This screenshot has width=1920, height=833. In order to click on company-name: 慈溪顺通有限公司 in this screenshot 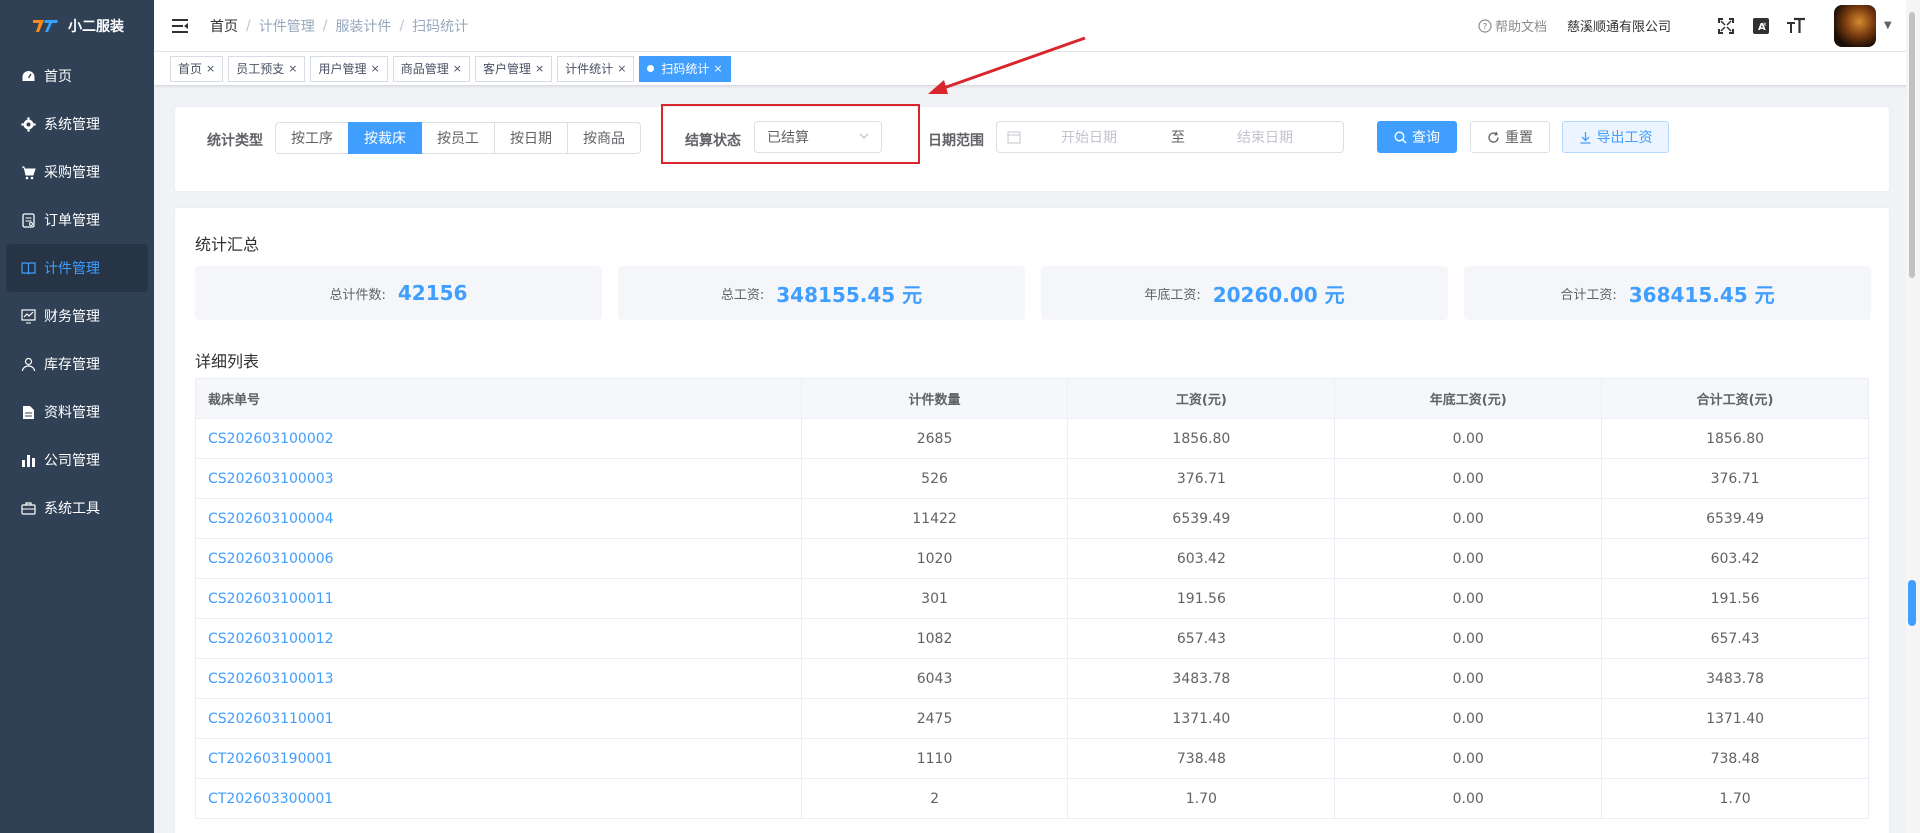, I will do `click(1619, 25)`.